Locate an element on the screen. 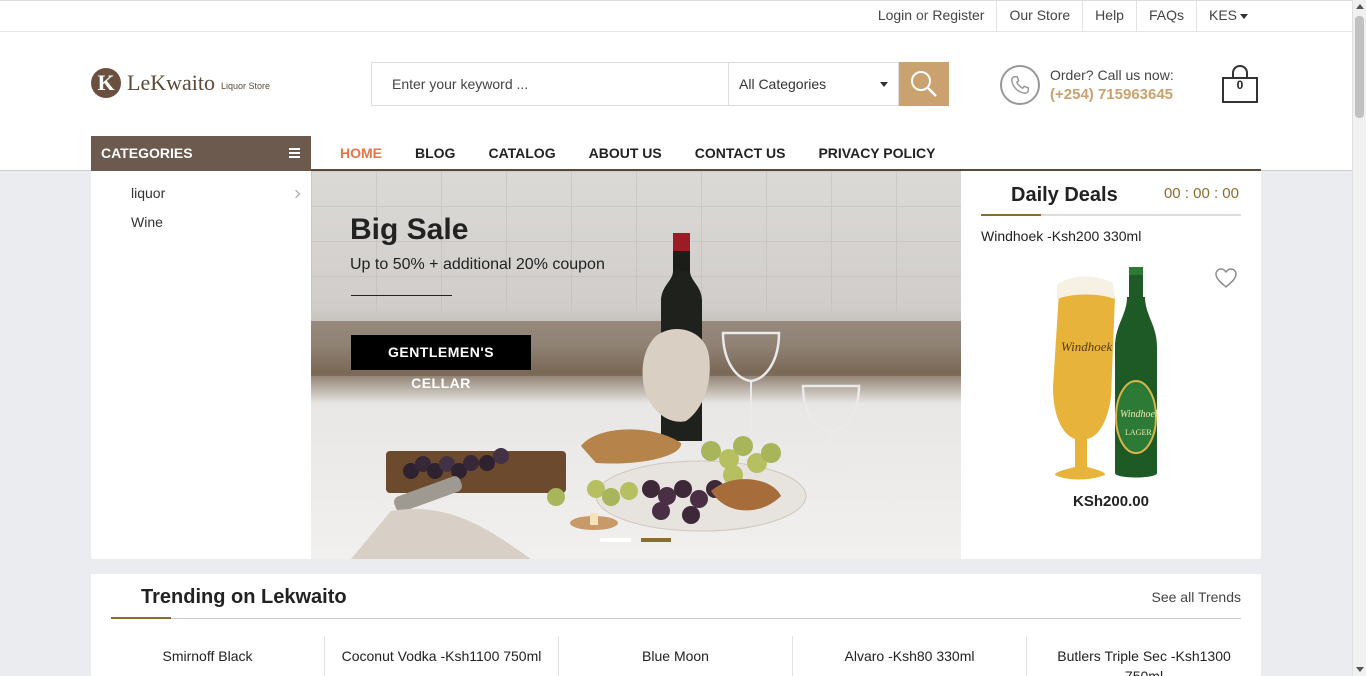 This screenshot has width=1366, height=676. category-label: Wine is located at coordinates (147, 222).